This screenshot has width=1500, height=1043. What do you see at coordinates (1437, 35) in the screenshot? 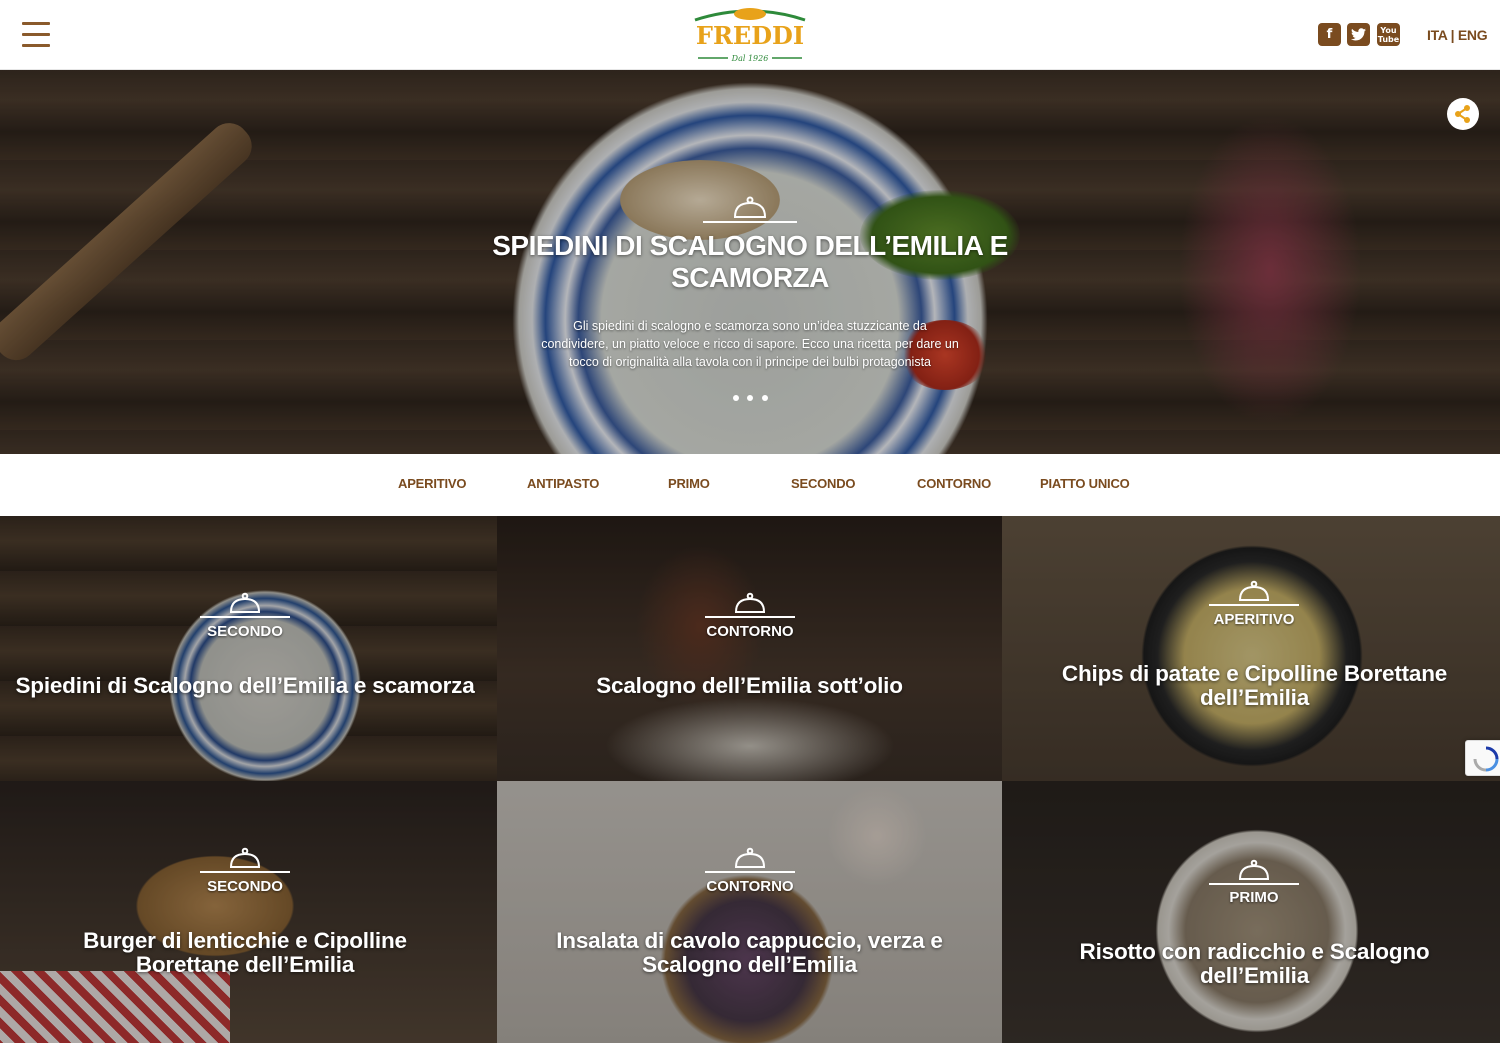
I see `lang-ita: ITA` at bounding box center [1437, 35].